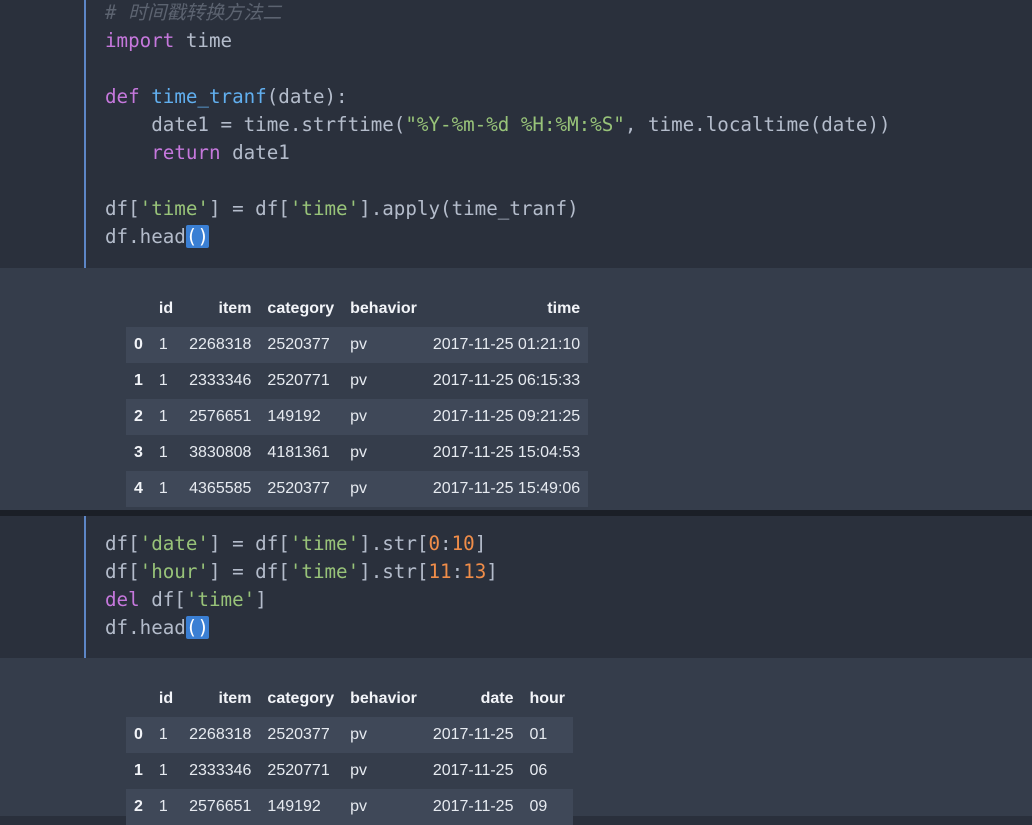  I want to click on table-row: 2 1 2576651 149192 pv 2017-11-25 09:21:25, so click(357, 417).